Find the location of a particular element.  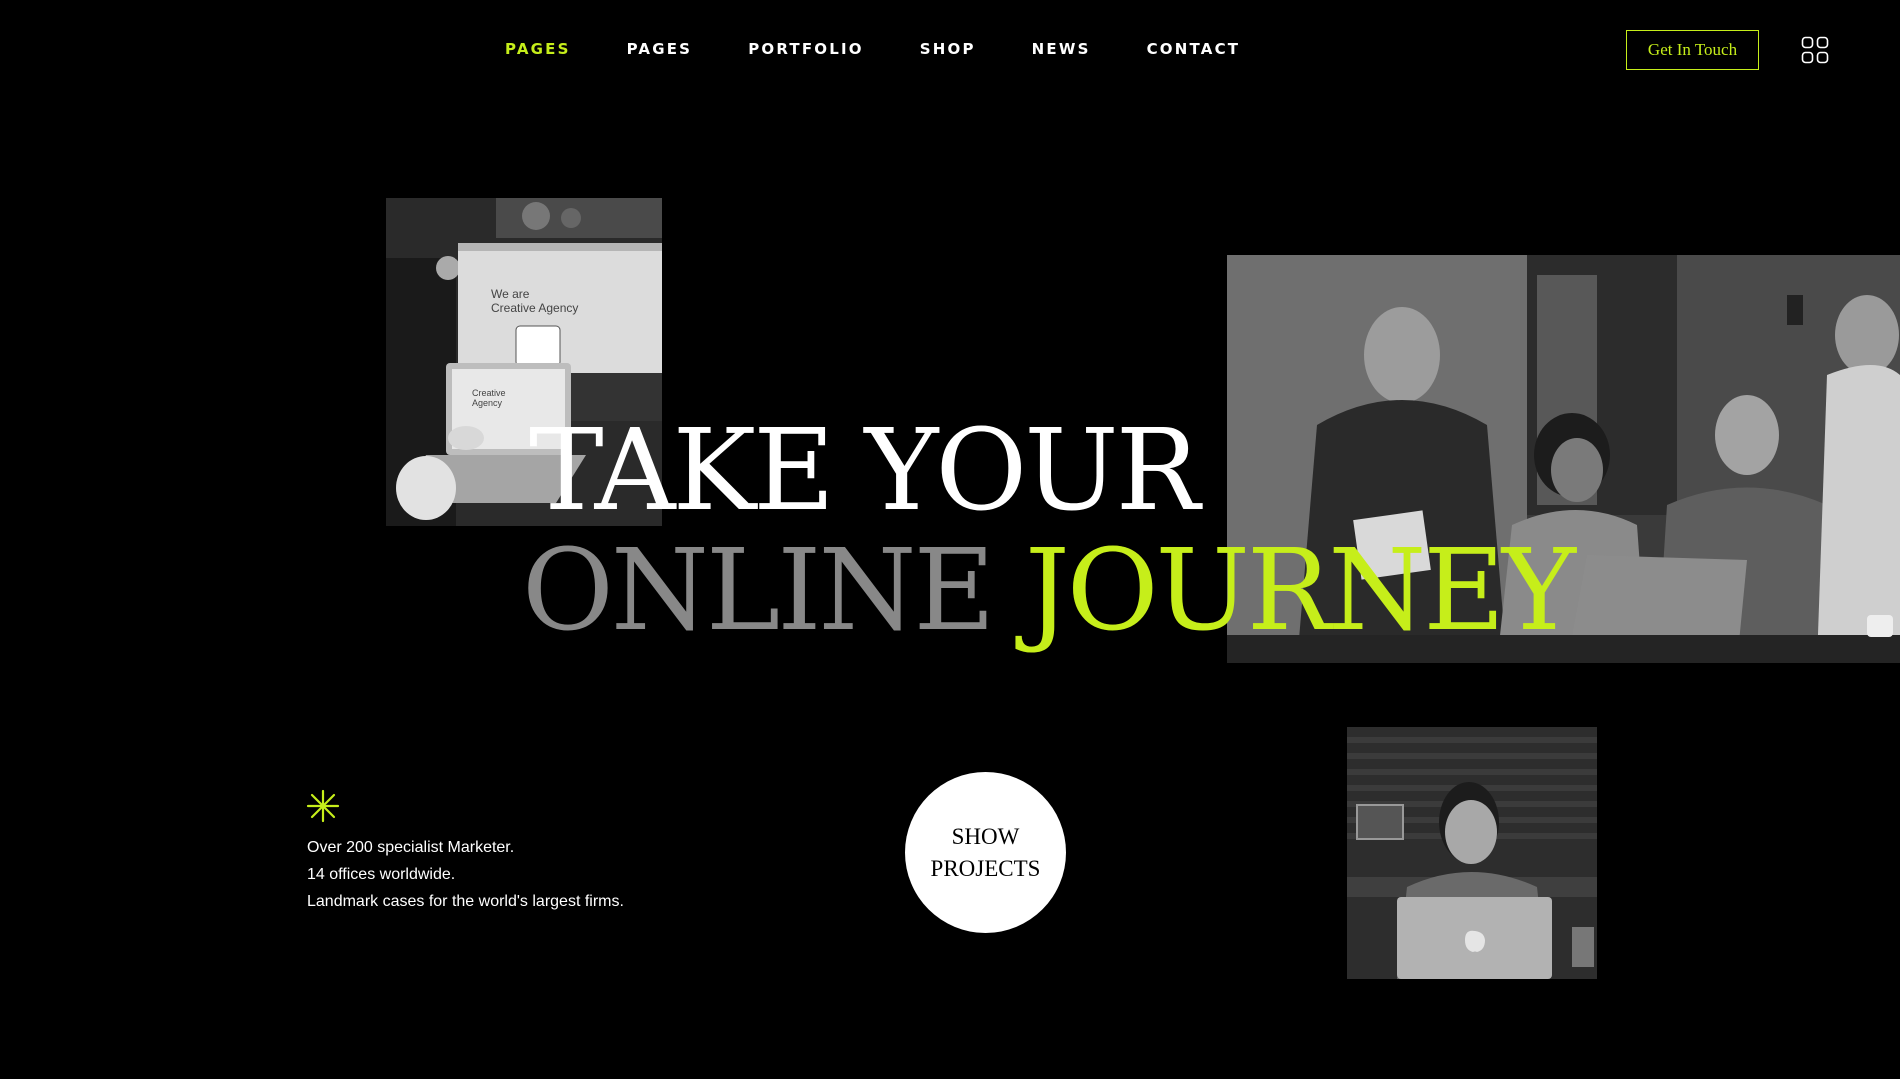

laptop-small-text-1: Creative is located at coordinates (489, 393).